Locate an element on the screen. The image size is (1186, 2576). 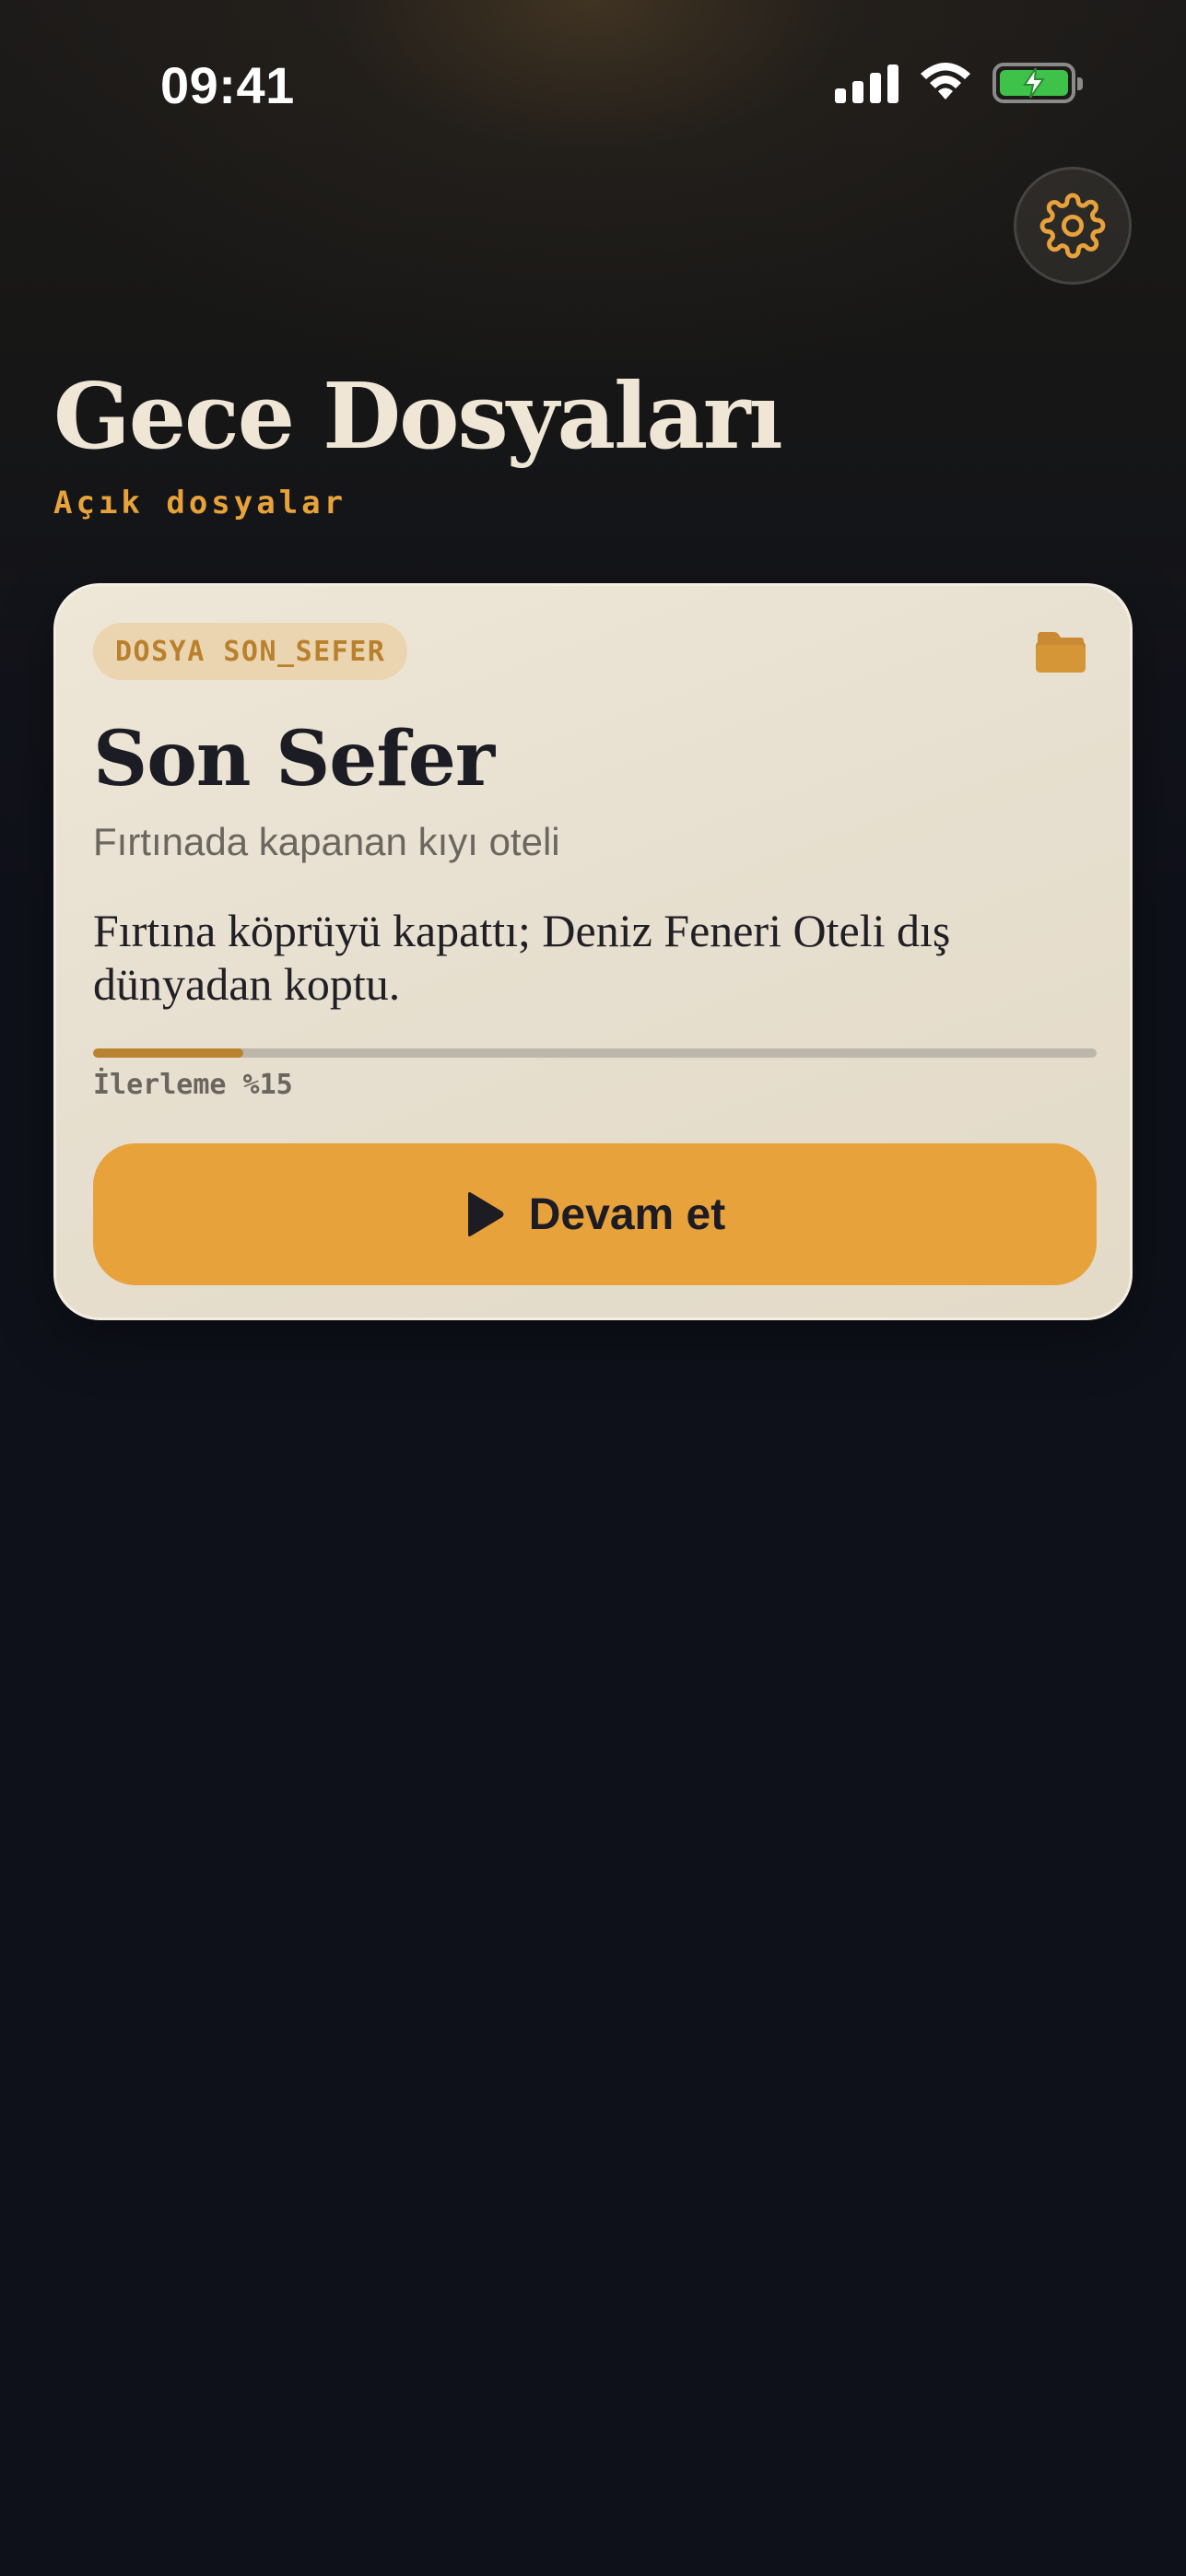
status-icons is located at coordinates (959, 83).